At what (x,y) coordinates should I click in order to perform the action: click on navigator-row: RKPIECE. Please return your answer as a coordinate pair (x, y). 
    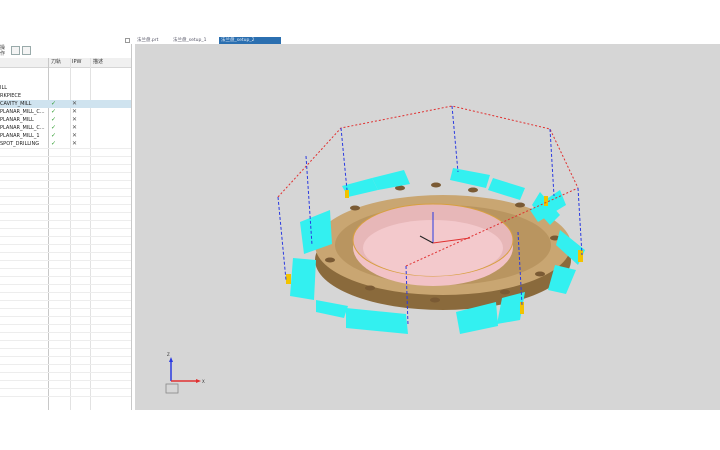
    Looking at the image, I should click on (65, 96).